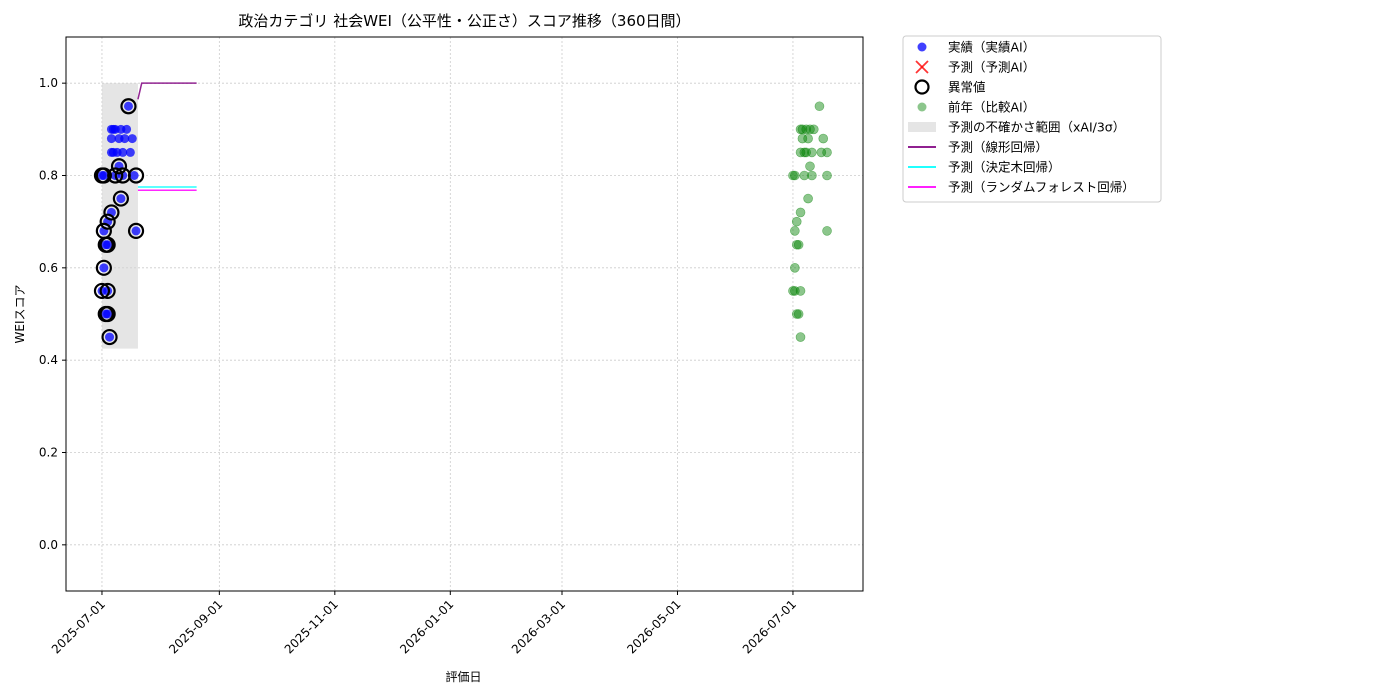 Image resolution: width=1400 pixels, height=700 pixels. What do you see at coordinates (998, 147) in the screenshot?
I see `legend-label: 予測（線形回帰）` at bounding box center [998, 147].